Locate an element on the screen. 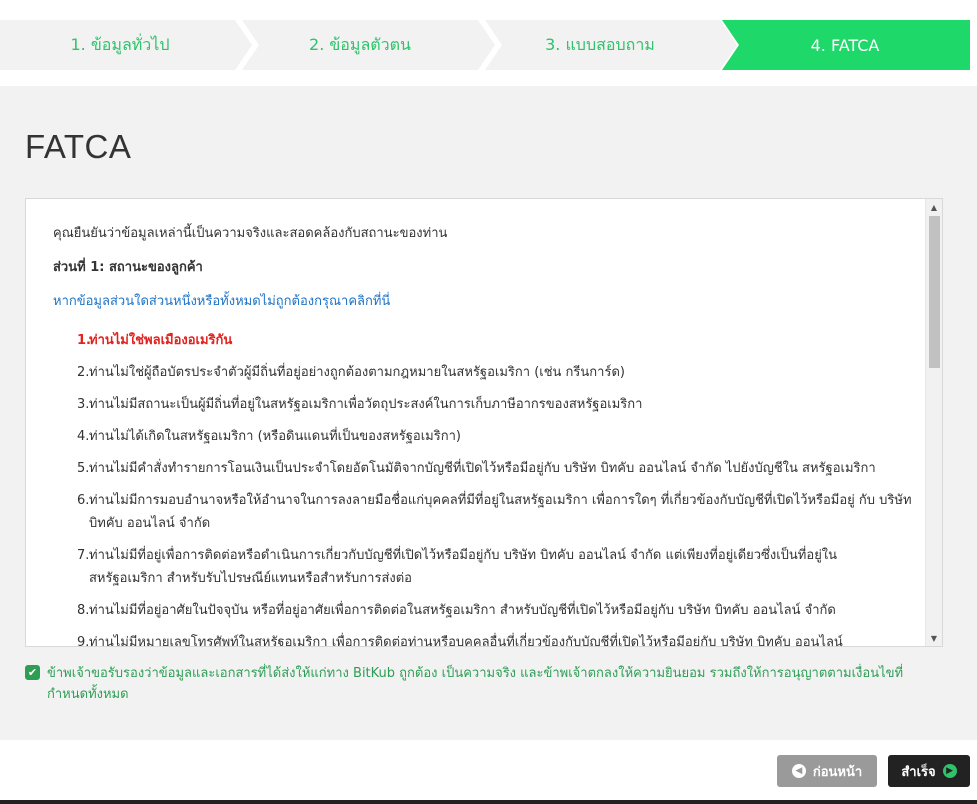 The image size is (977, 804). step-label: 4. FATCA is located at coordinates (845, 45).